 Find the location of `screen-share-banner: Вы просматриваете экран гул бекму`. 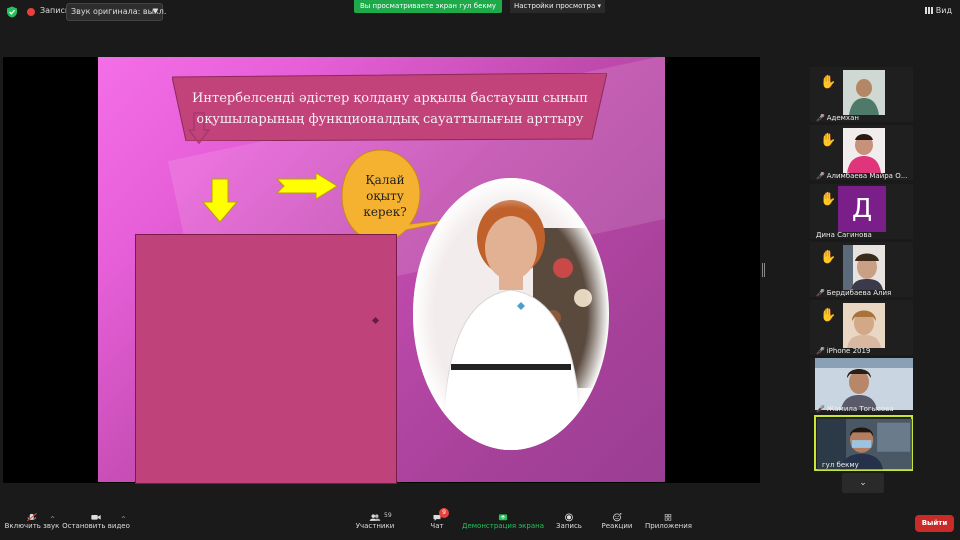

screen-share-banner: Вы просматриваете экран гул бекму is located at coordinates (428, 6).